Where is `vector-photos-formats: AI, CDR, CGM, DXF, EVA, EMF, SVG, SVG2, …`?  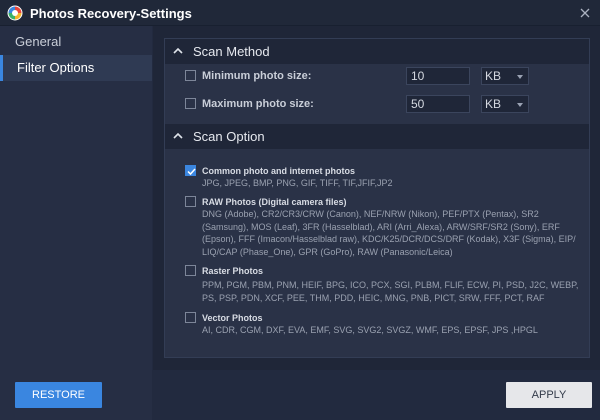
vector-photos-formats: AI, CDR, CGM, DXF, EVA, EMF, SVG, SVG2, … is located at coordinates (370, 330).